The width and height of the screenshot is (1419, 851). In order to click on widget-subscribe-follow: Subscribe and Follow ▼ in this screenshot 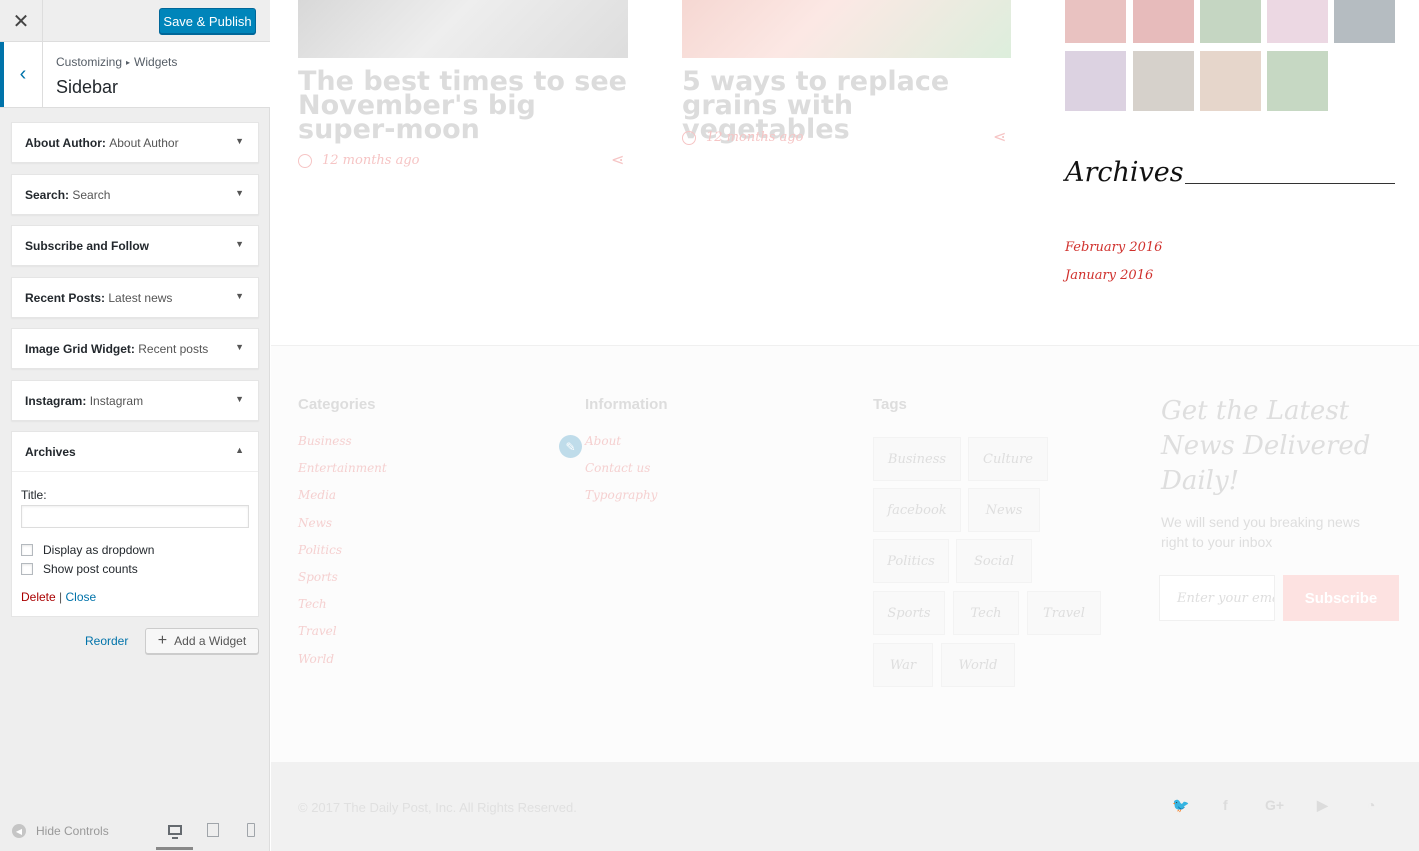, I will do `click(135, 245)`.